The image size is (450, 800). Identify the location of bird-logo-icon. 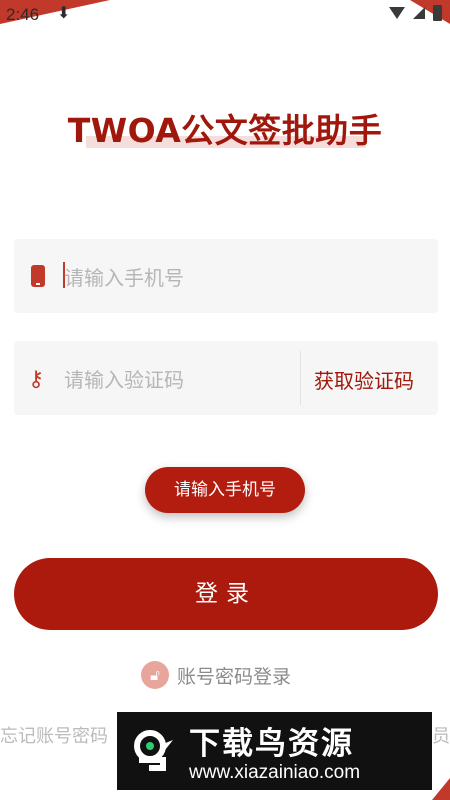
(152, 751).